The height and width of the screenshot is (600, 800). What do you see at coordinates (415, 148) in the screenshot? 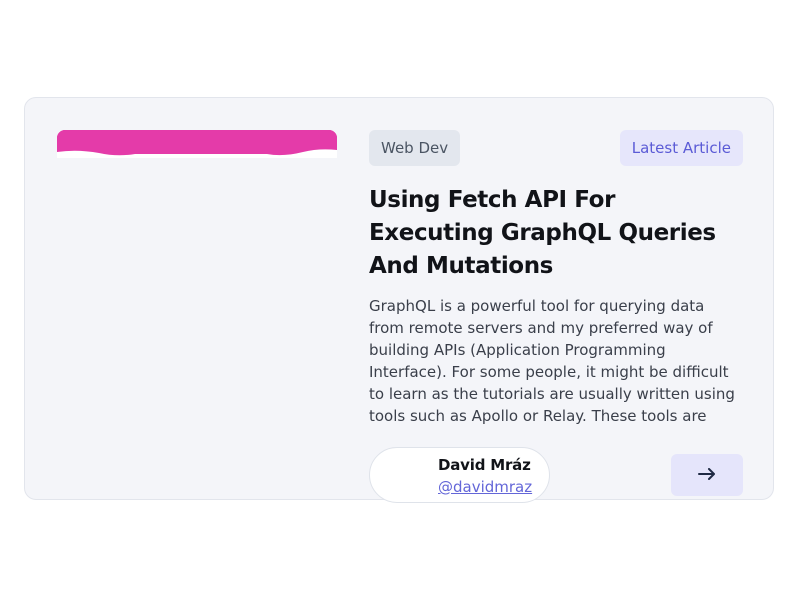
I see `category-tag: Web Dev` at bounding box center [415, 148].